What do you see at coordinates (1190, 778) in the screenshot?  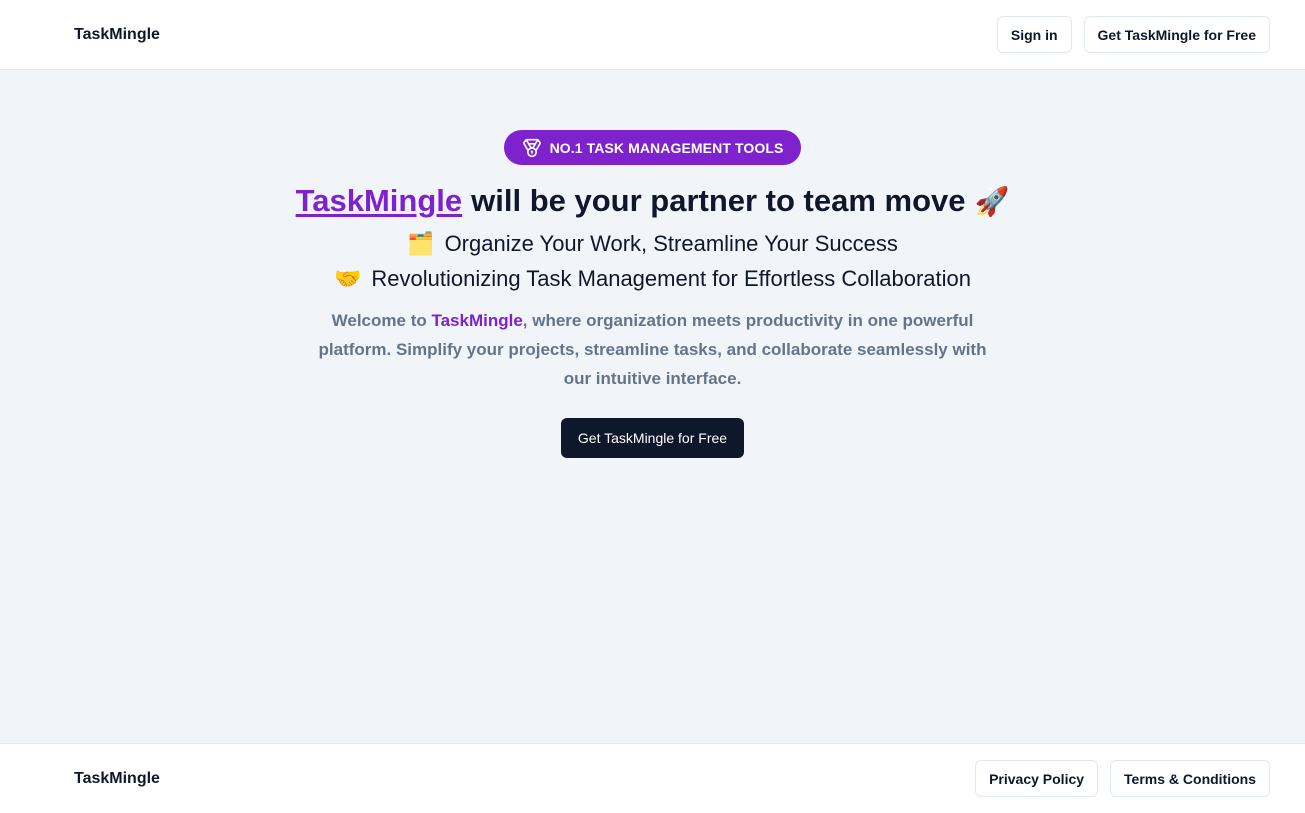 I see `terms-conditions-button: Terms & Conditions` at bounding box center [1190, 778].